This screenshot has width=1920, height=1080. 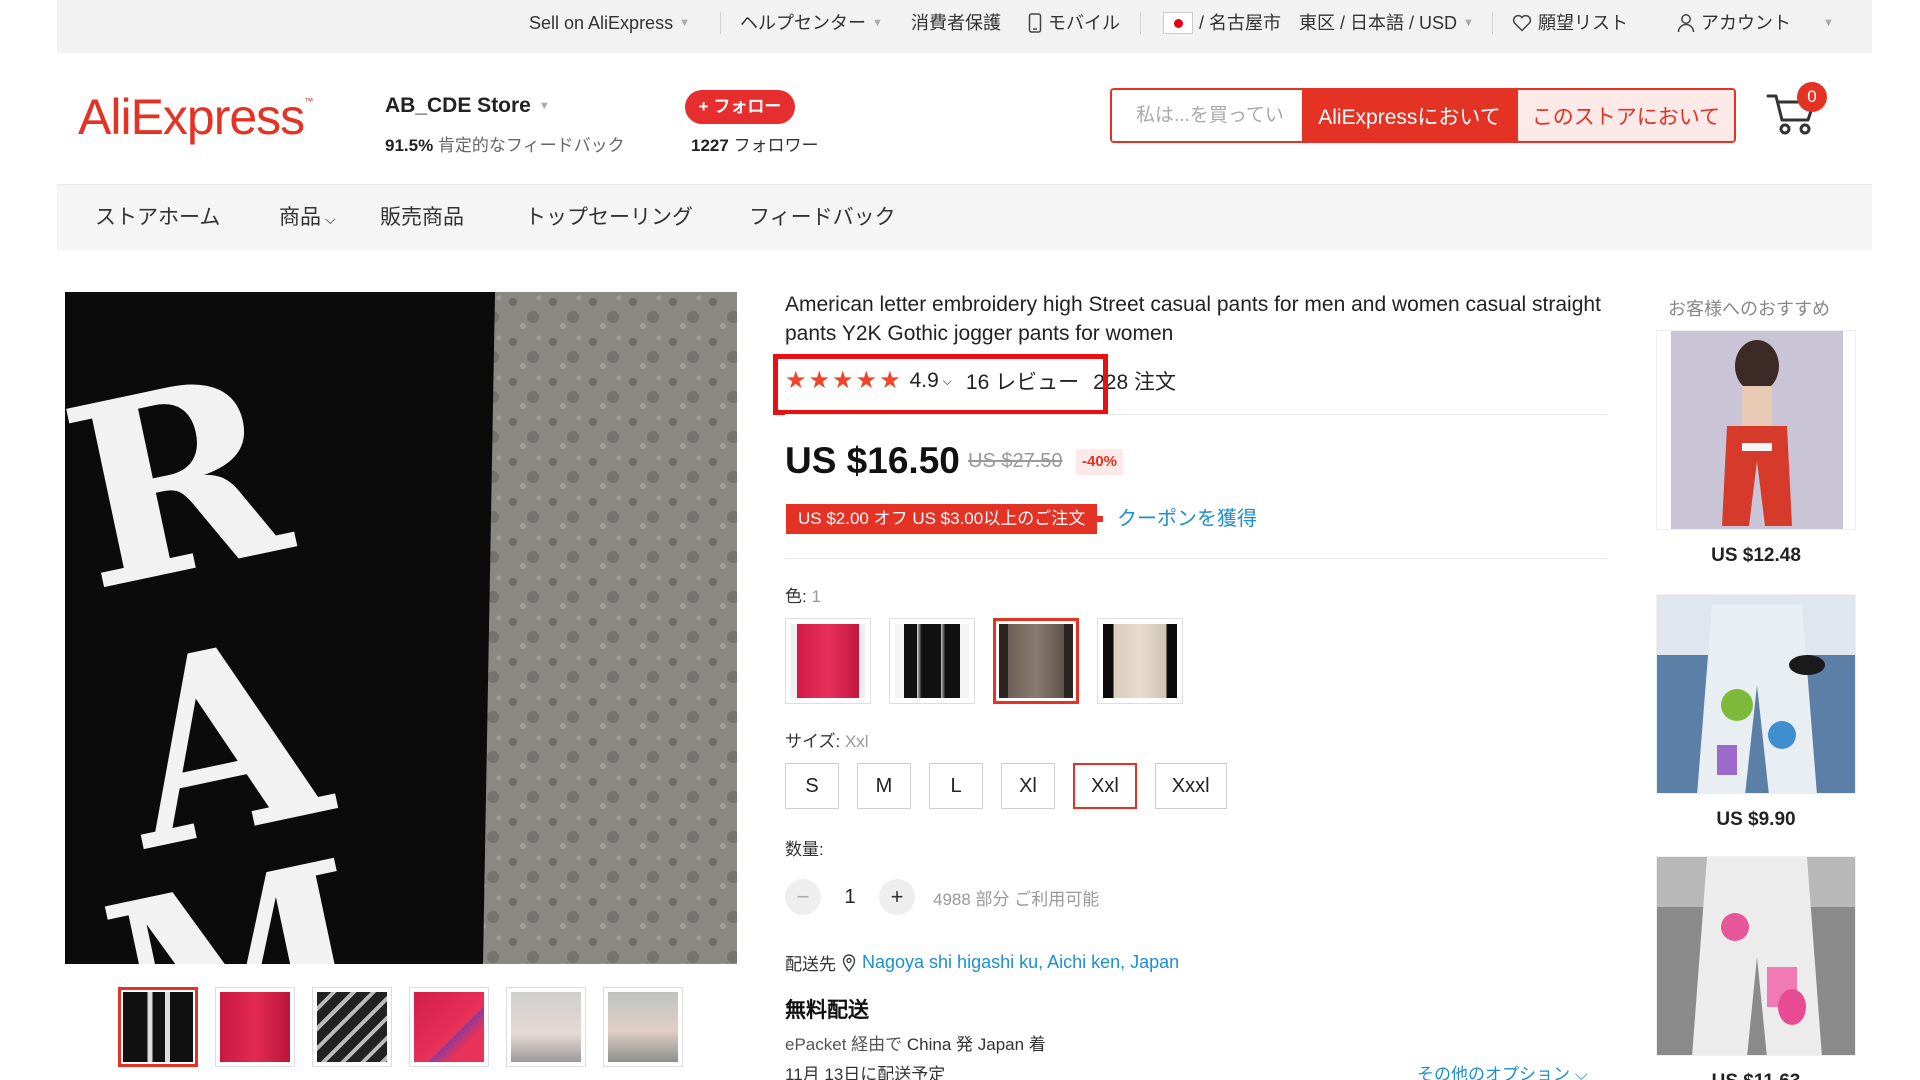 What do you see at coordinates (822, 218) in the screenshot?
I see `nav-feedback: フィードバック` at bounding box center [822, 218].